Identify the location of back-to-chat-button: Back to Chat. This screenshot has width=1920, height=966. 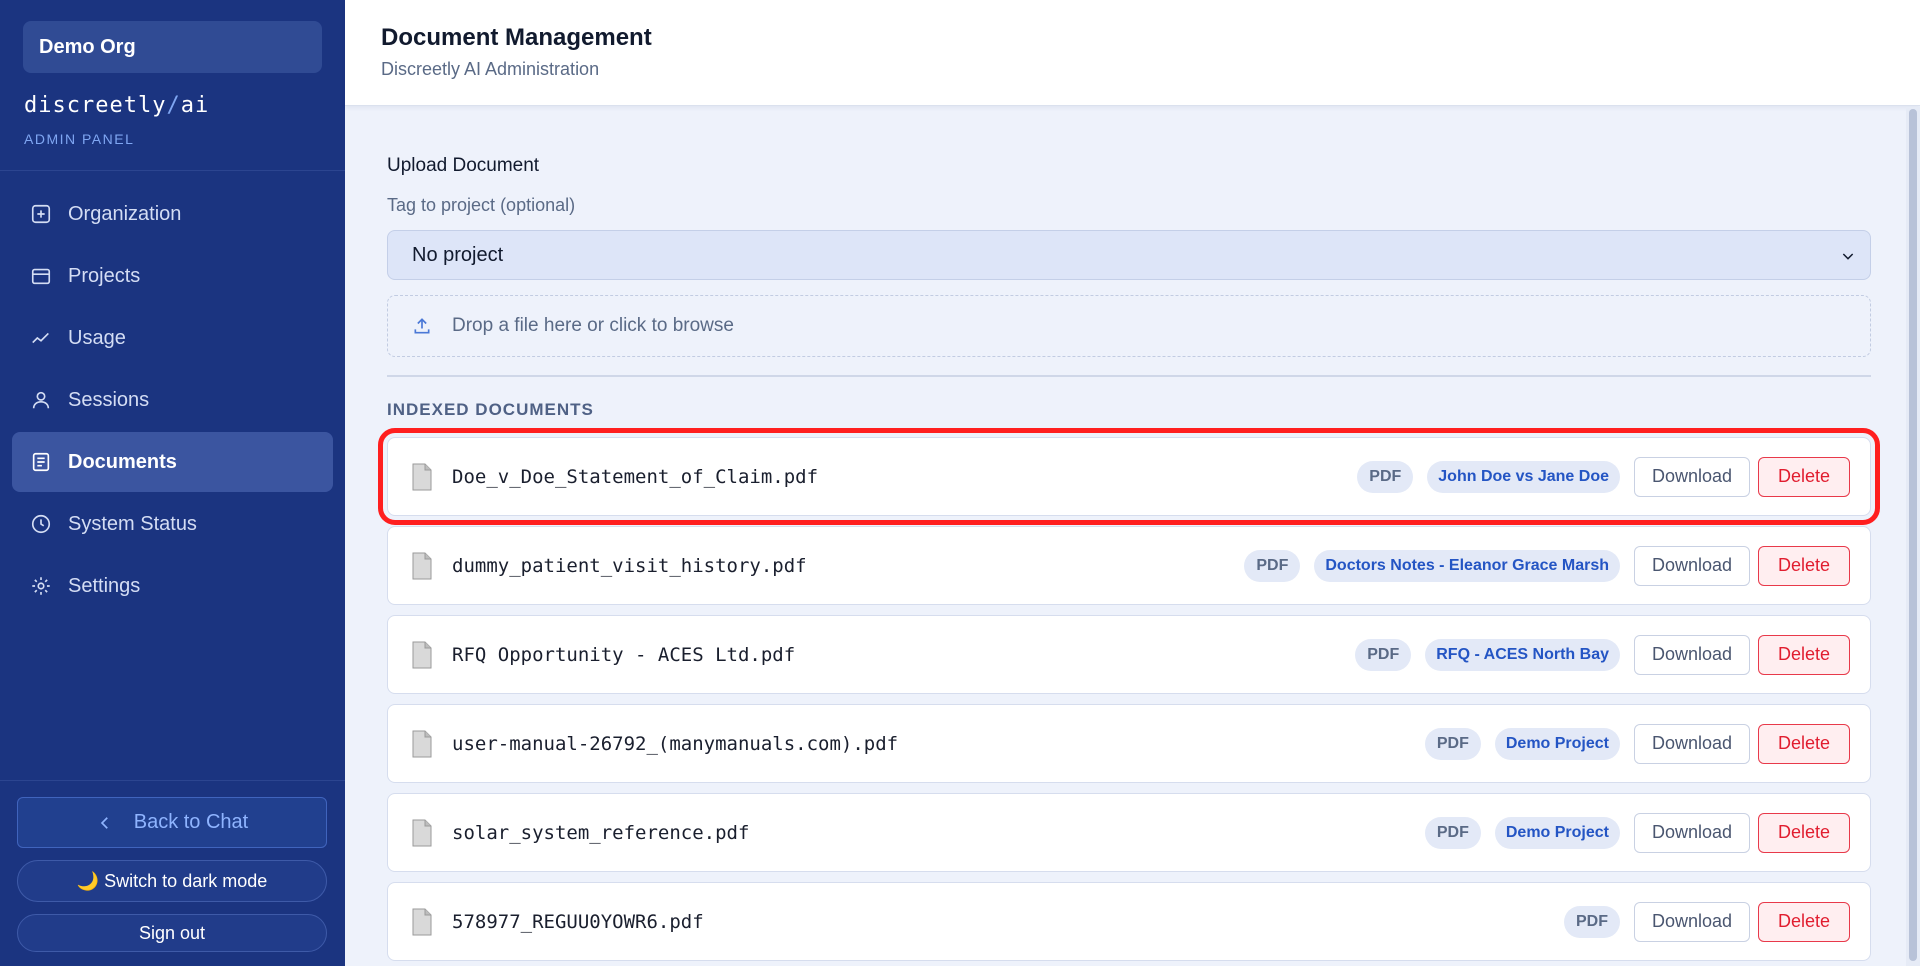
(172, 822).